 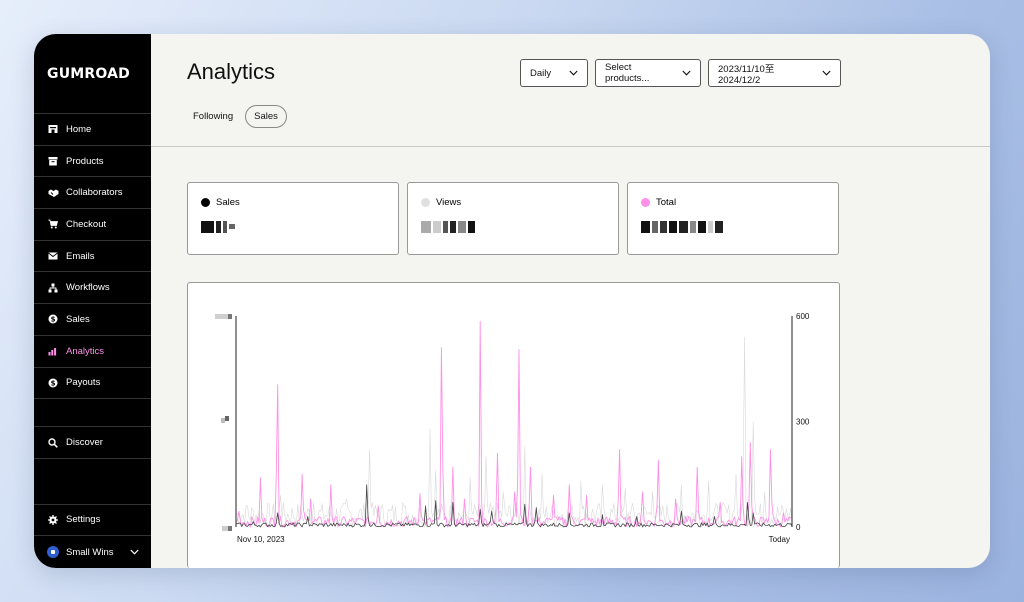 What do you see at coordinates (213, 116) in the screenshot?
I see `tab-following: Following` at bounding box center [213, 116].